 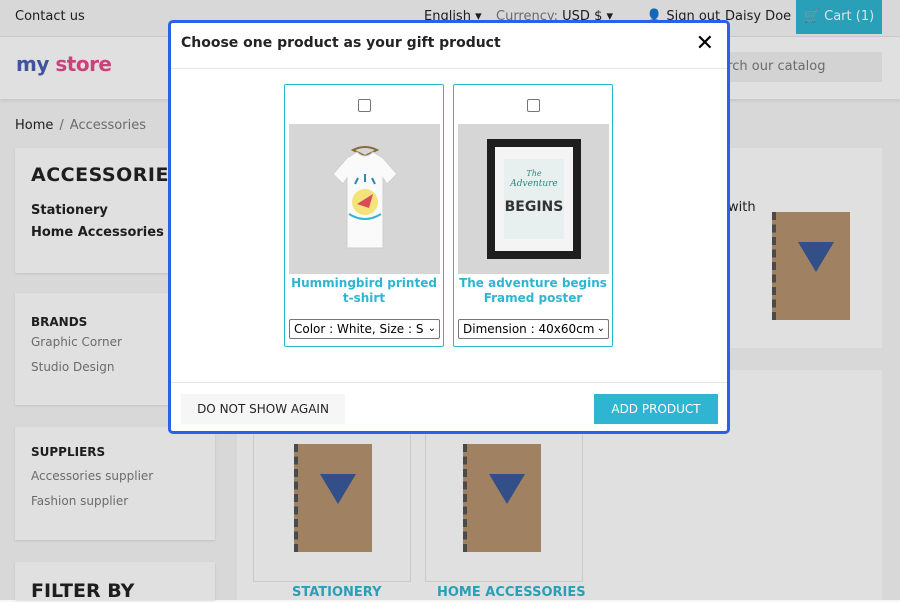 I want to click on poster-inner: The Adventure BEGINS, so click(x=534, y=199).